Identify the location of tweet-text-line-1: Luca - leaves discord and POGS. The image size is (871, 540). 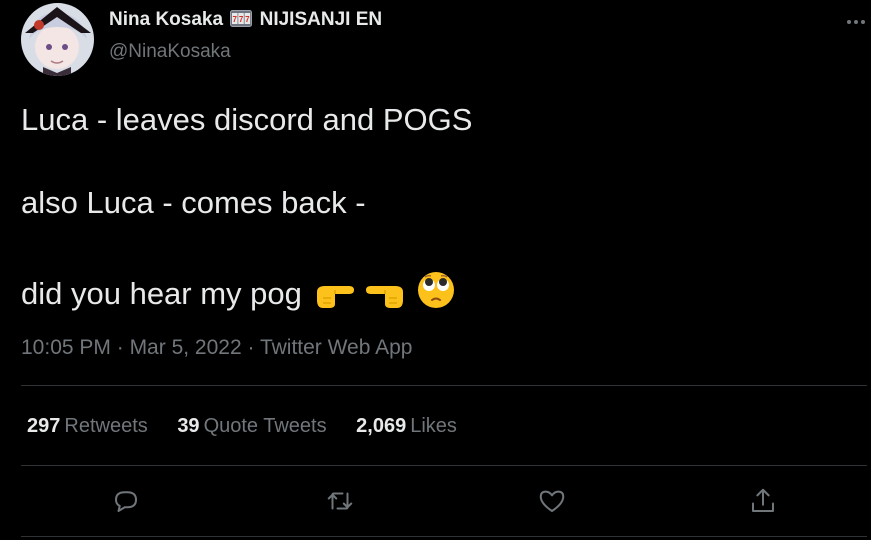
(247, 119).